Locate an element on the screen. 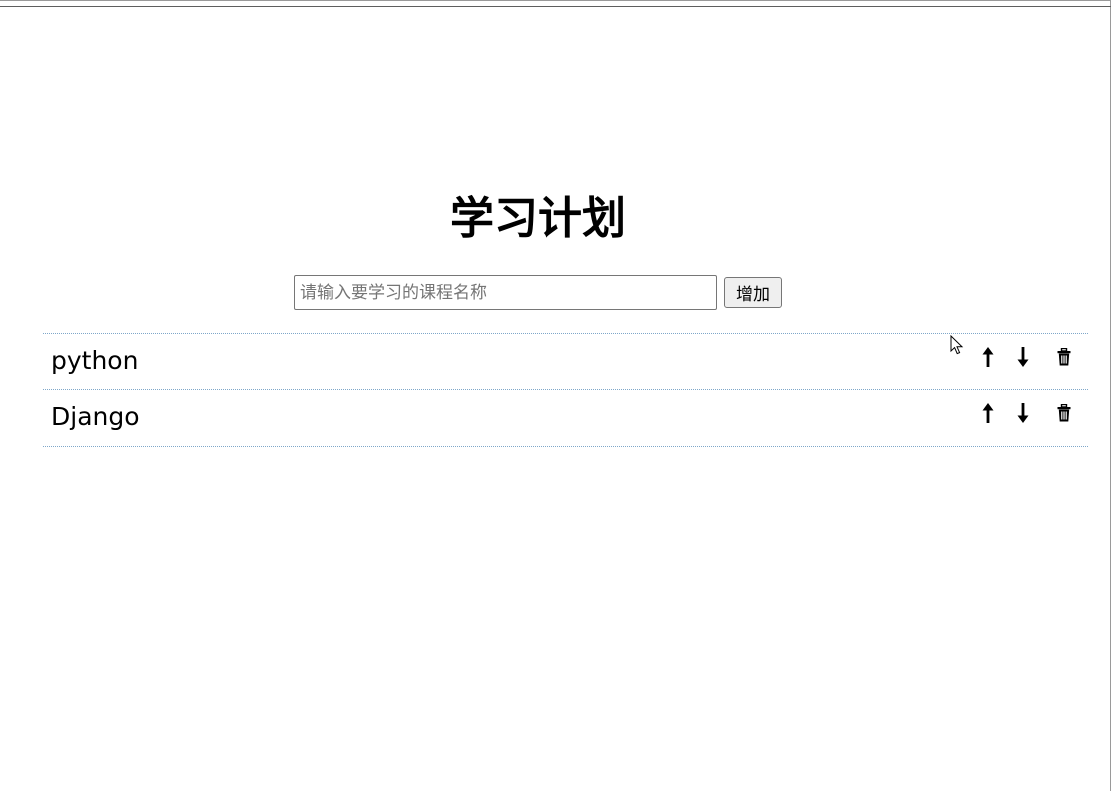 Image resolution: width=1112 pixels, height=792 pixels. list-item: Django is located at coordinates (565, 418).